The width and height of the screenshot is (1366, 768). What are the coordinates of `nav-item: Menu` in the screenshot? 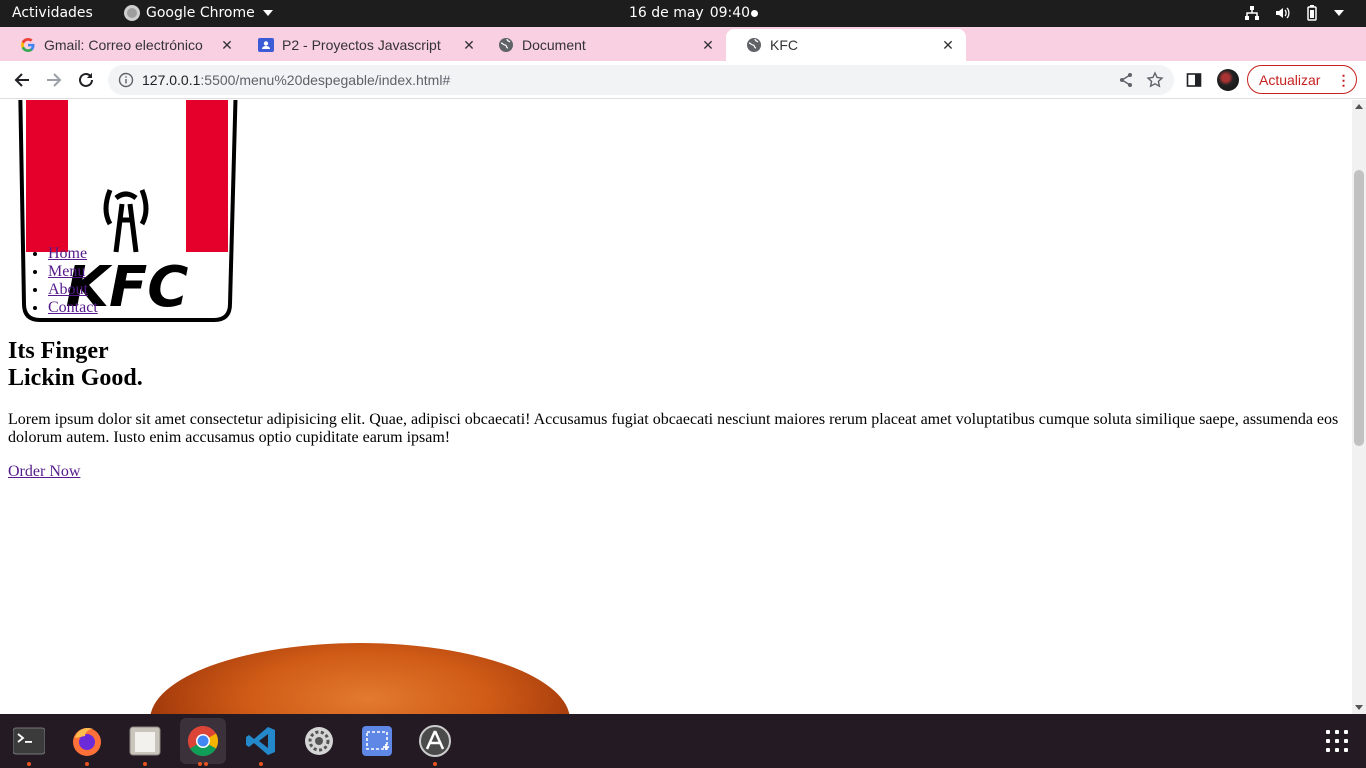 It's located at (73, 272).